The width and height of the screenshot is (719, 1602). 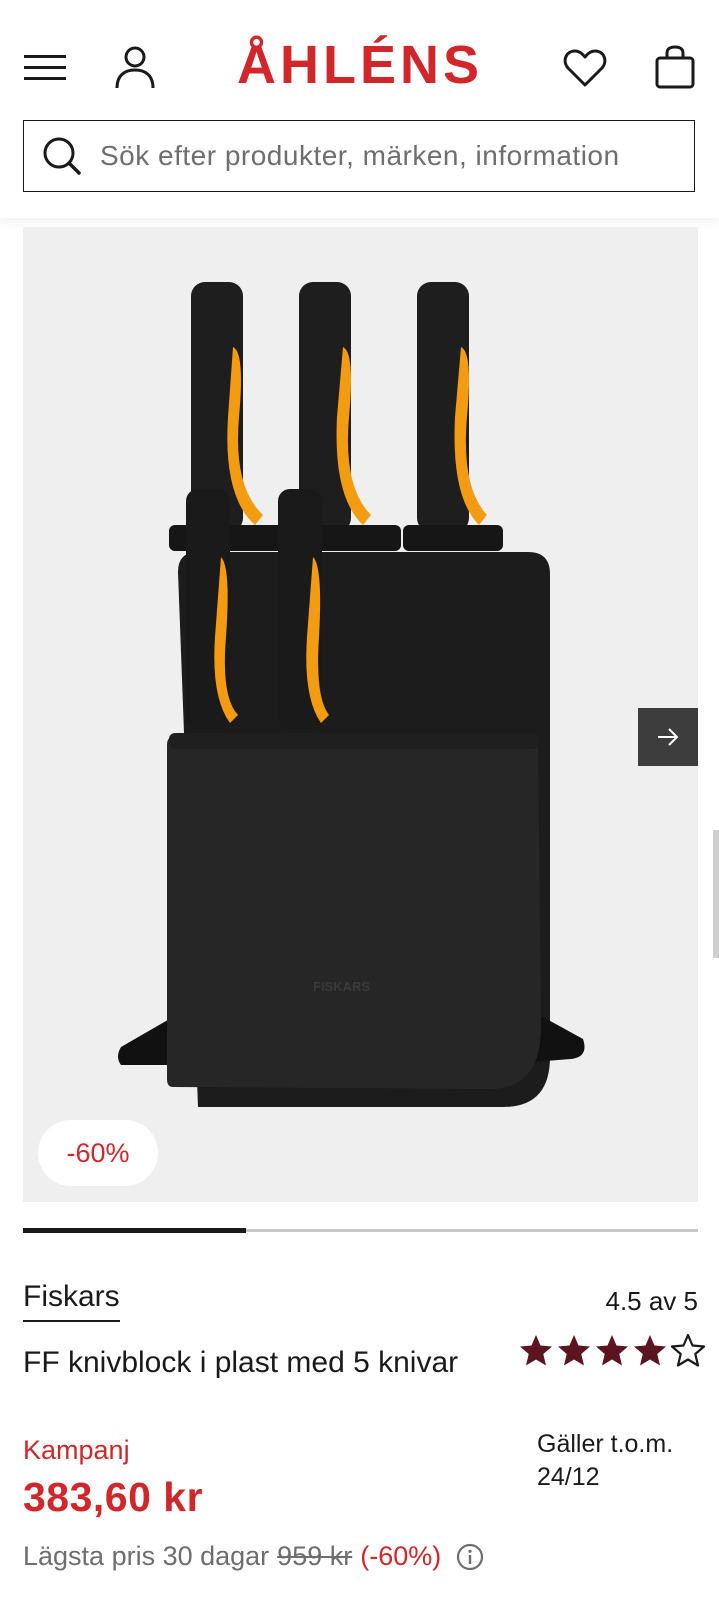 I want to click on gallery-progress, so click(x=360, y=1230).